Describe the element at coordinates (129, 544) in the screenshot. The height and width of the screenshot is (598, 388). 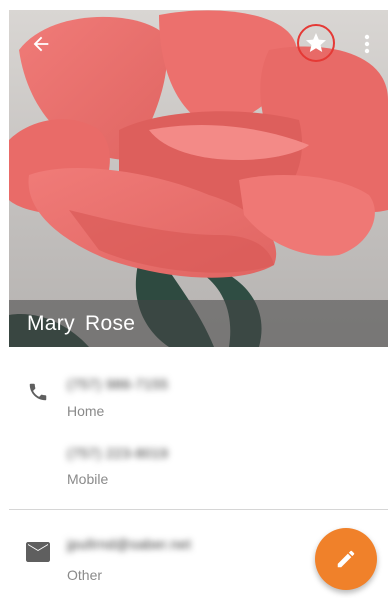
I see `email-address: jpullrnd@saber.net` at that location.